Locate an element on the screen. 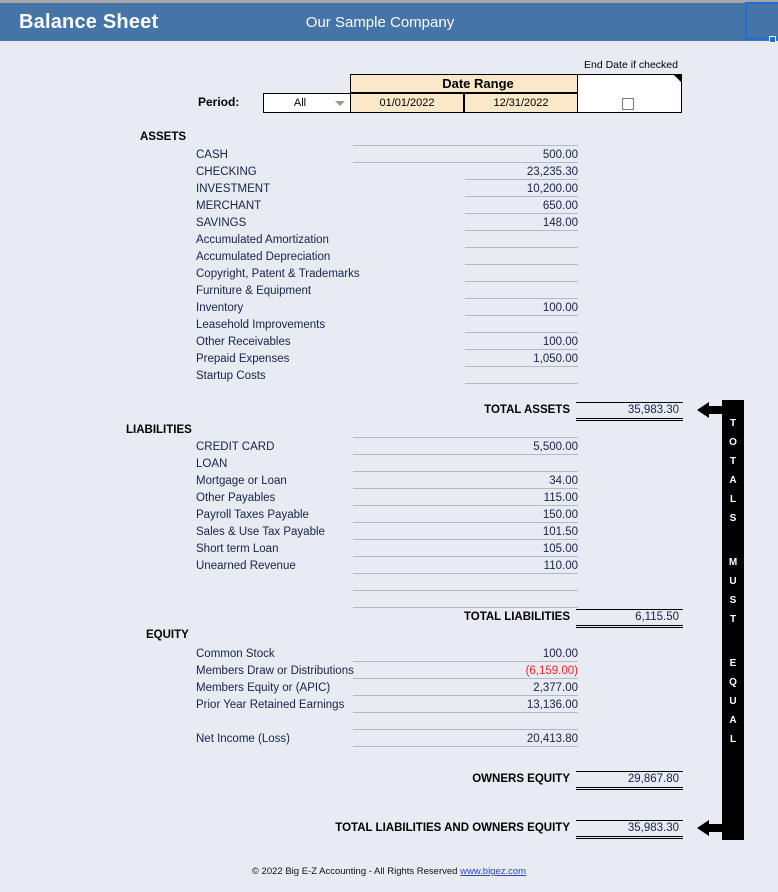  ledger-row-label: Accumulated Amortization is located at coordinates (262, 240).